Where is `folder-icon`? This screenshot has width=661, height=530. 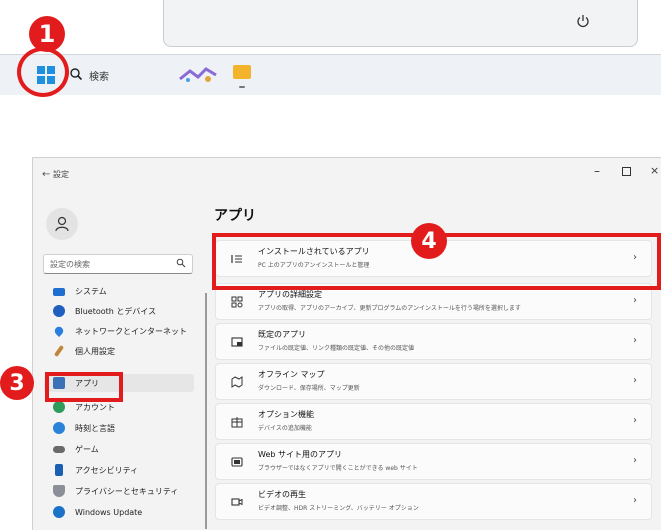 folder-icon is located at coordinates (242, 72).